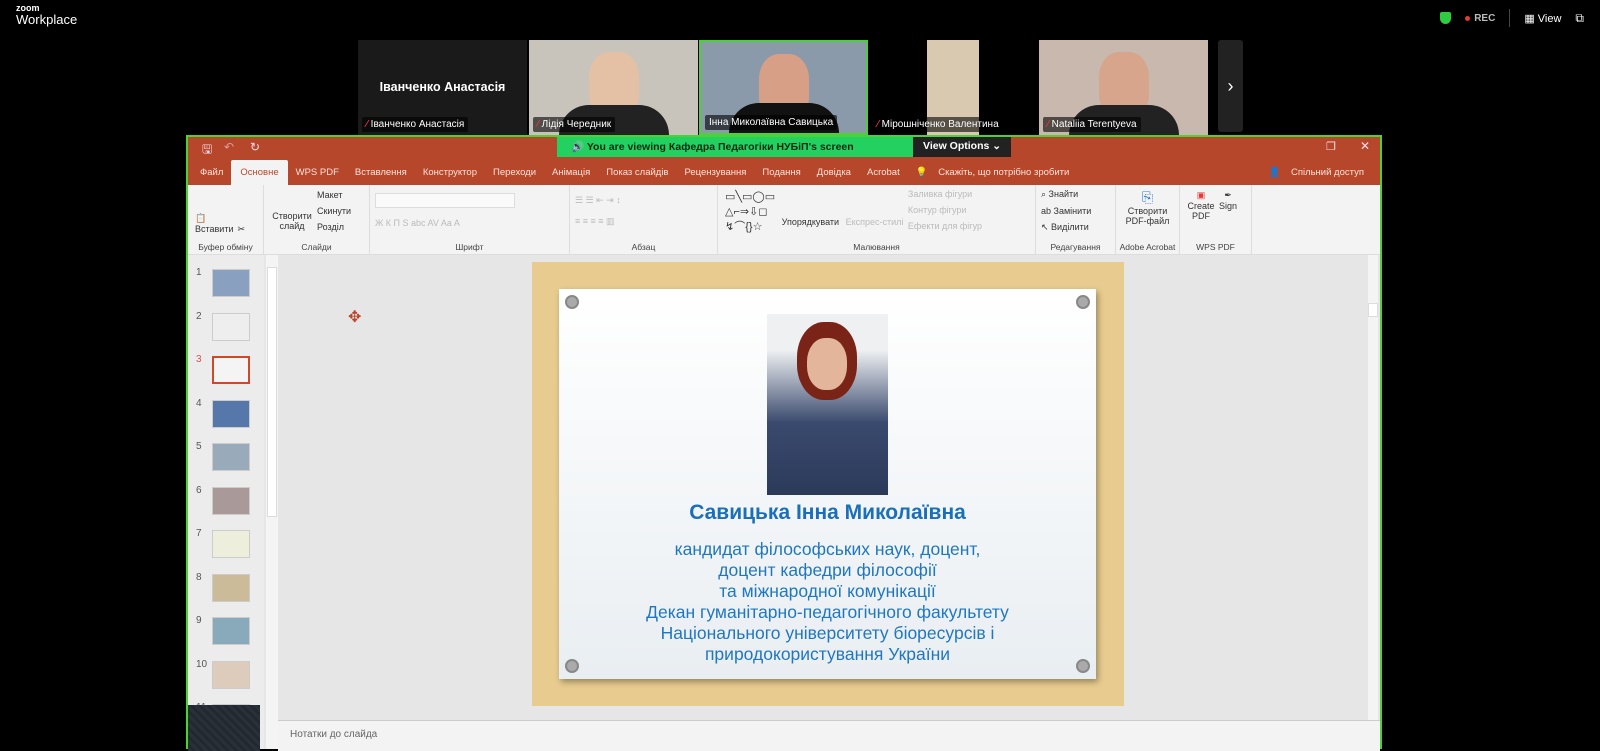  I want to click on font-name-select, so click(445, 200).